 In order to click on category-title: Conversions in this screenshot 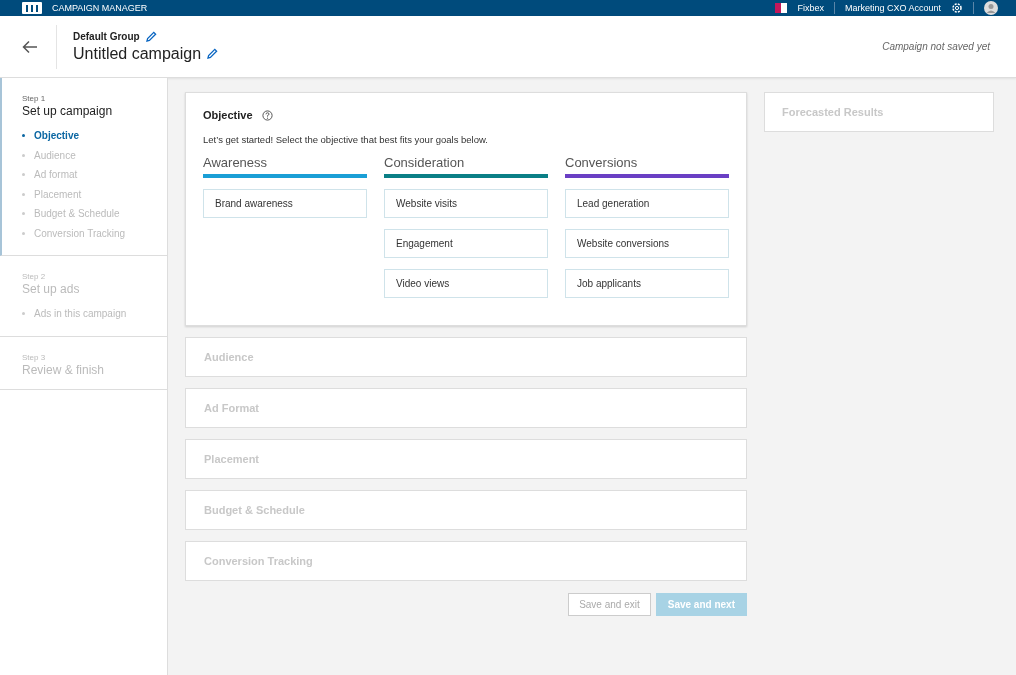, I will do `click(602, 162)`.